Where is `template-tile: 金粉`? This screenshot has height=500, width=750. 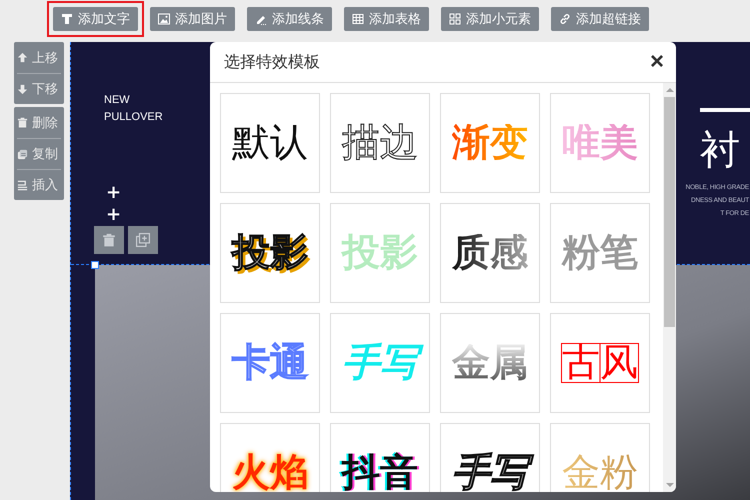
template-tile: 金粉 is located at coordinates (600, 457).